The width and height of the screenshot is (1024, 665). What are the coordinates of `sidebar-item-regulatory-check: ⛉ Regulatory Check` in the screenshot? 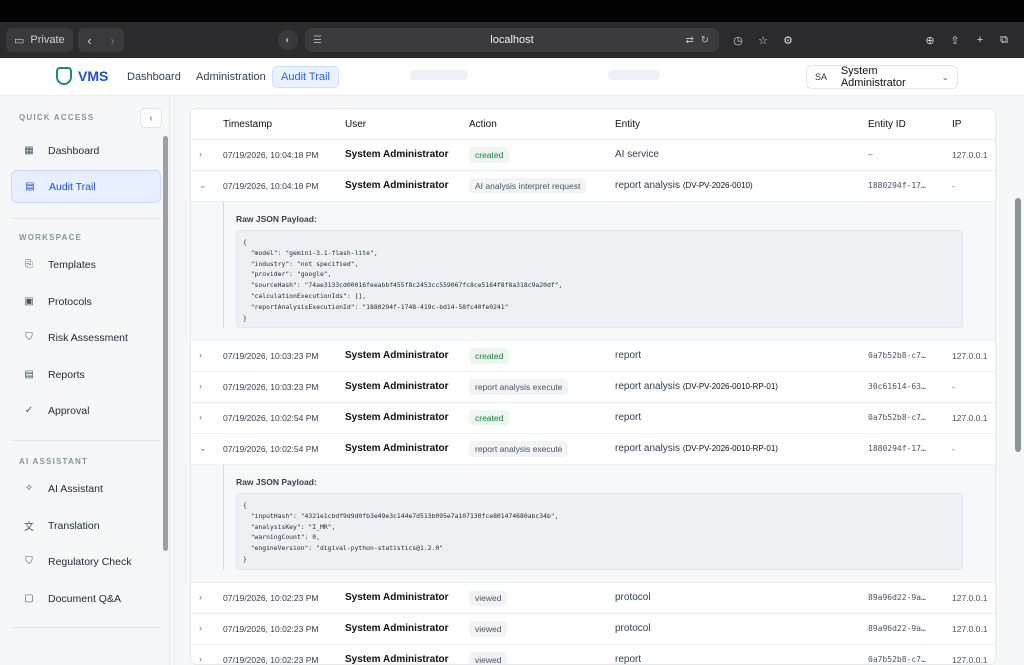 It's located at (86, 561).